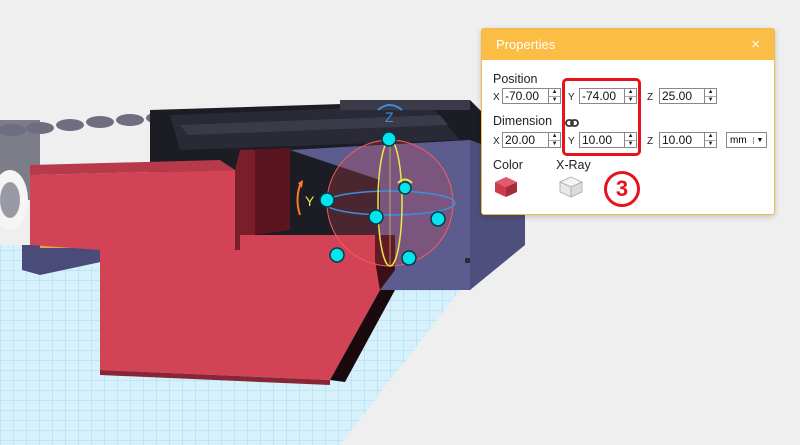  Describe the element at coordinates (682, 140) in the screenshot. I see `dimension-z-input` at that location.